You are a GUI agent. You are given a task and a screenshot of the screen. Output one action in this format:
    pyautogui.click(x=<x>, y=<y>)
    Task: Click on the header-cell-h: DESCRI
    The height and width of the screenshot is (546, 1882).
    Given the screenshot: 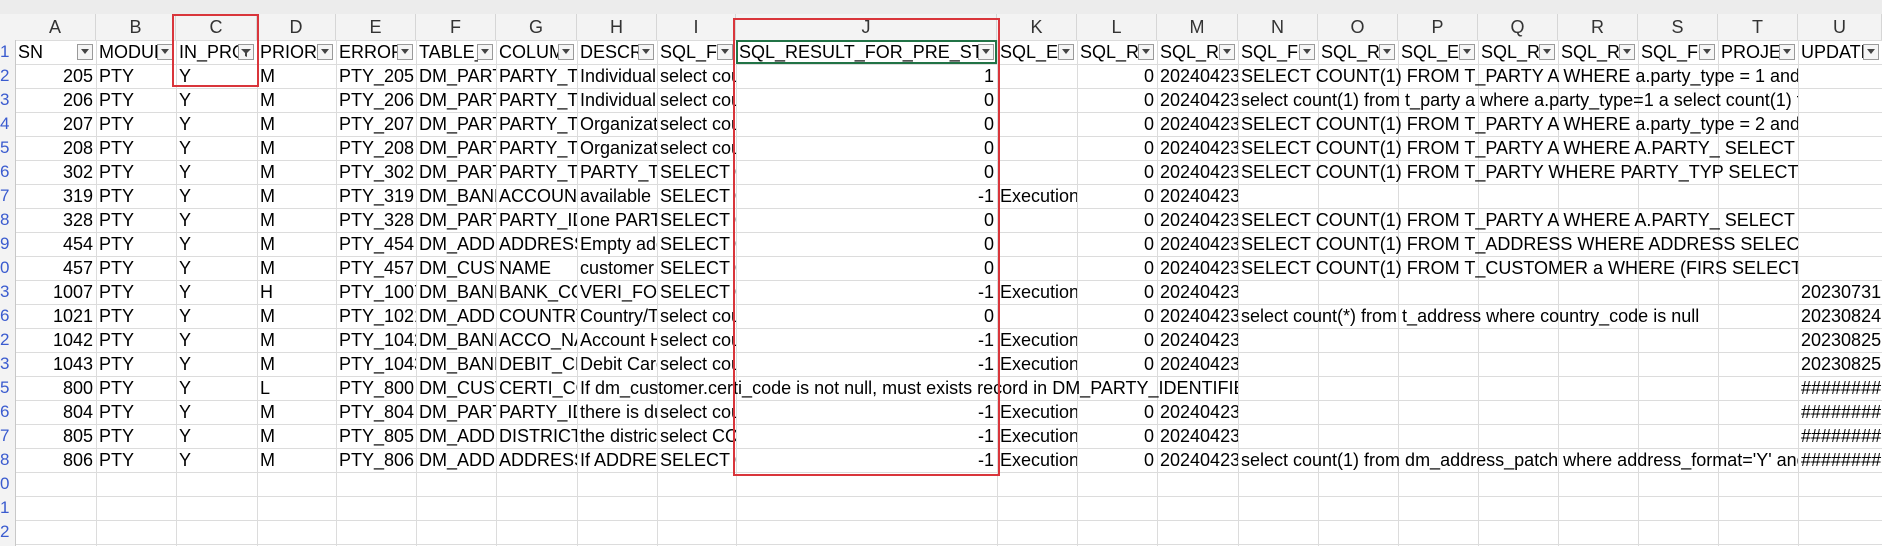 What is the action you would take?
    pyautogui.click(x=608, y=52)
    